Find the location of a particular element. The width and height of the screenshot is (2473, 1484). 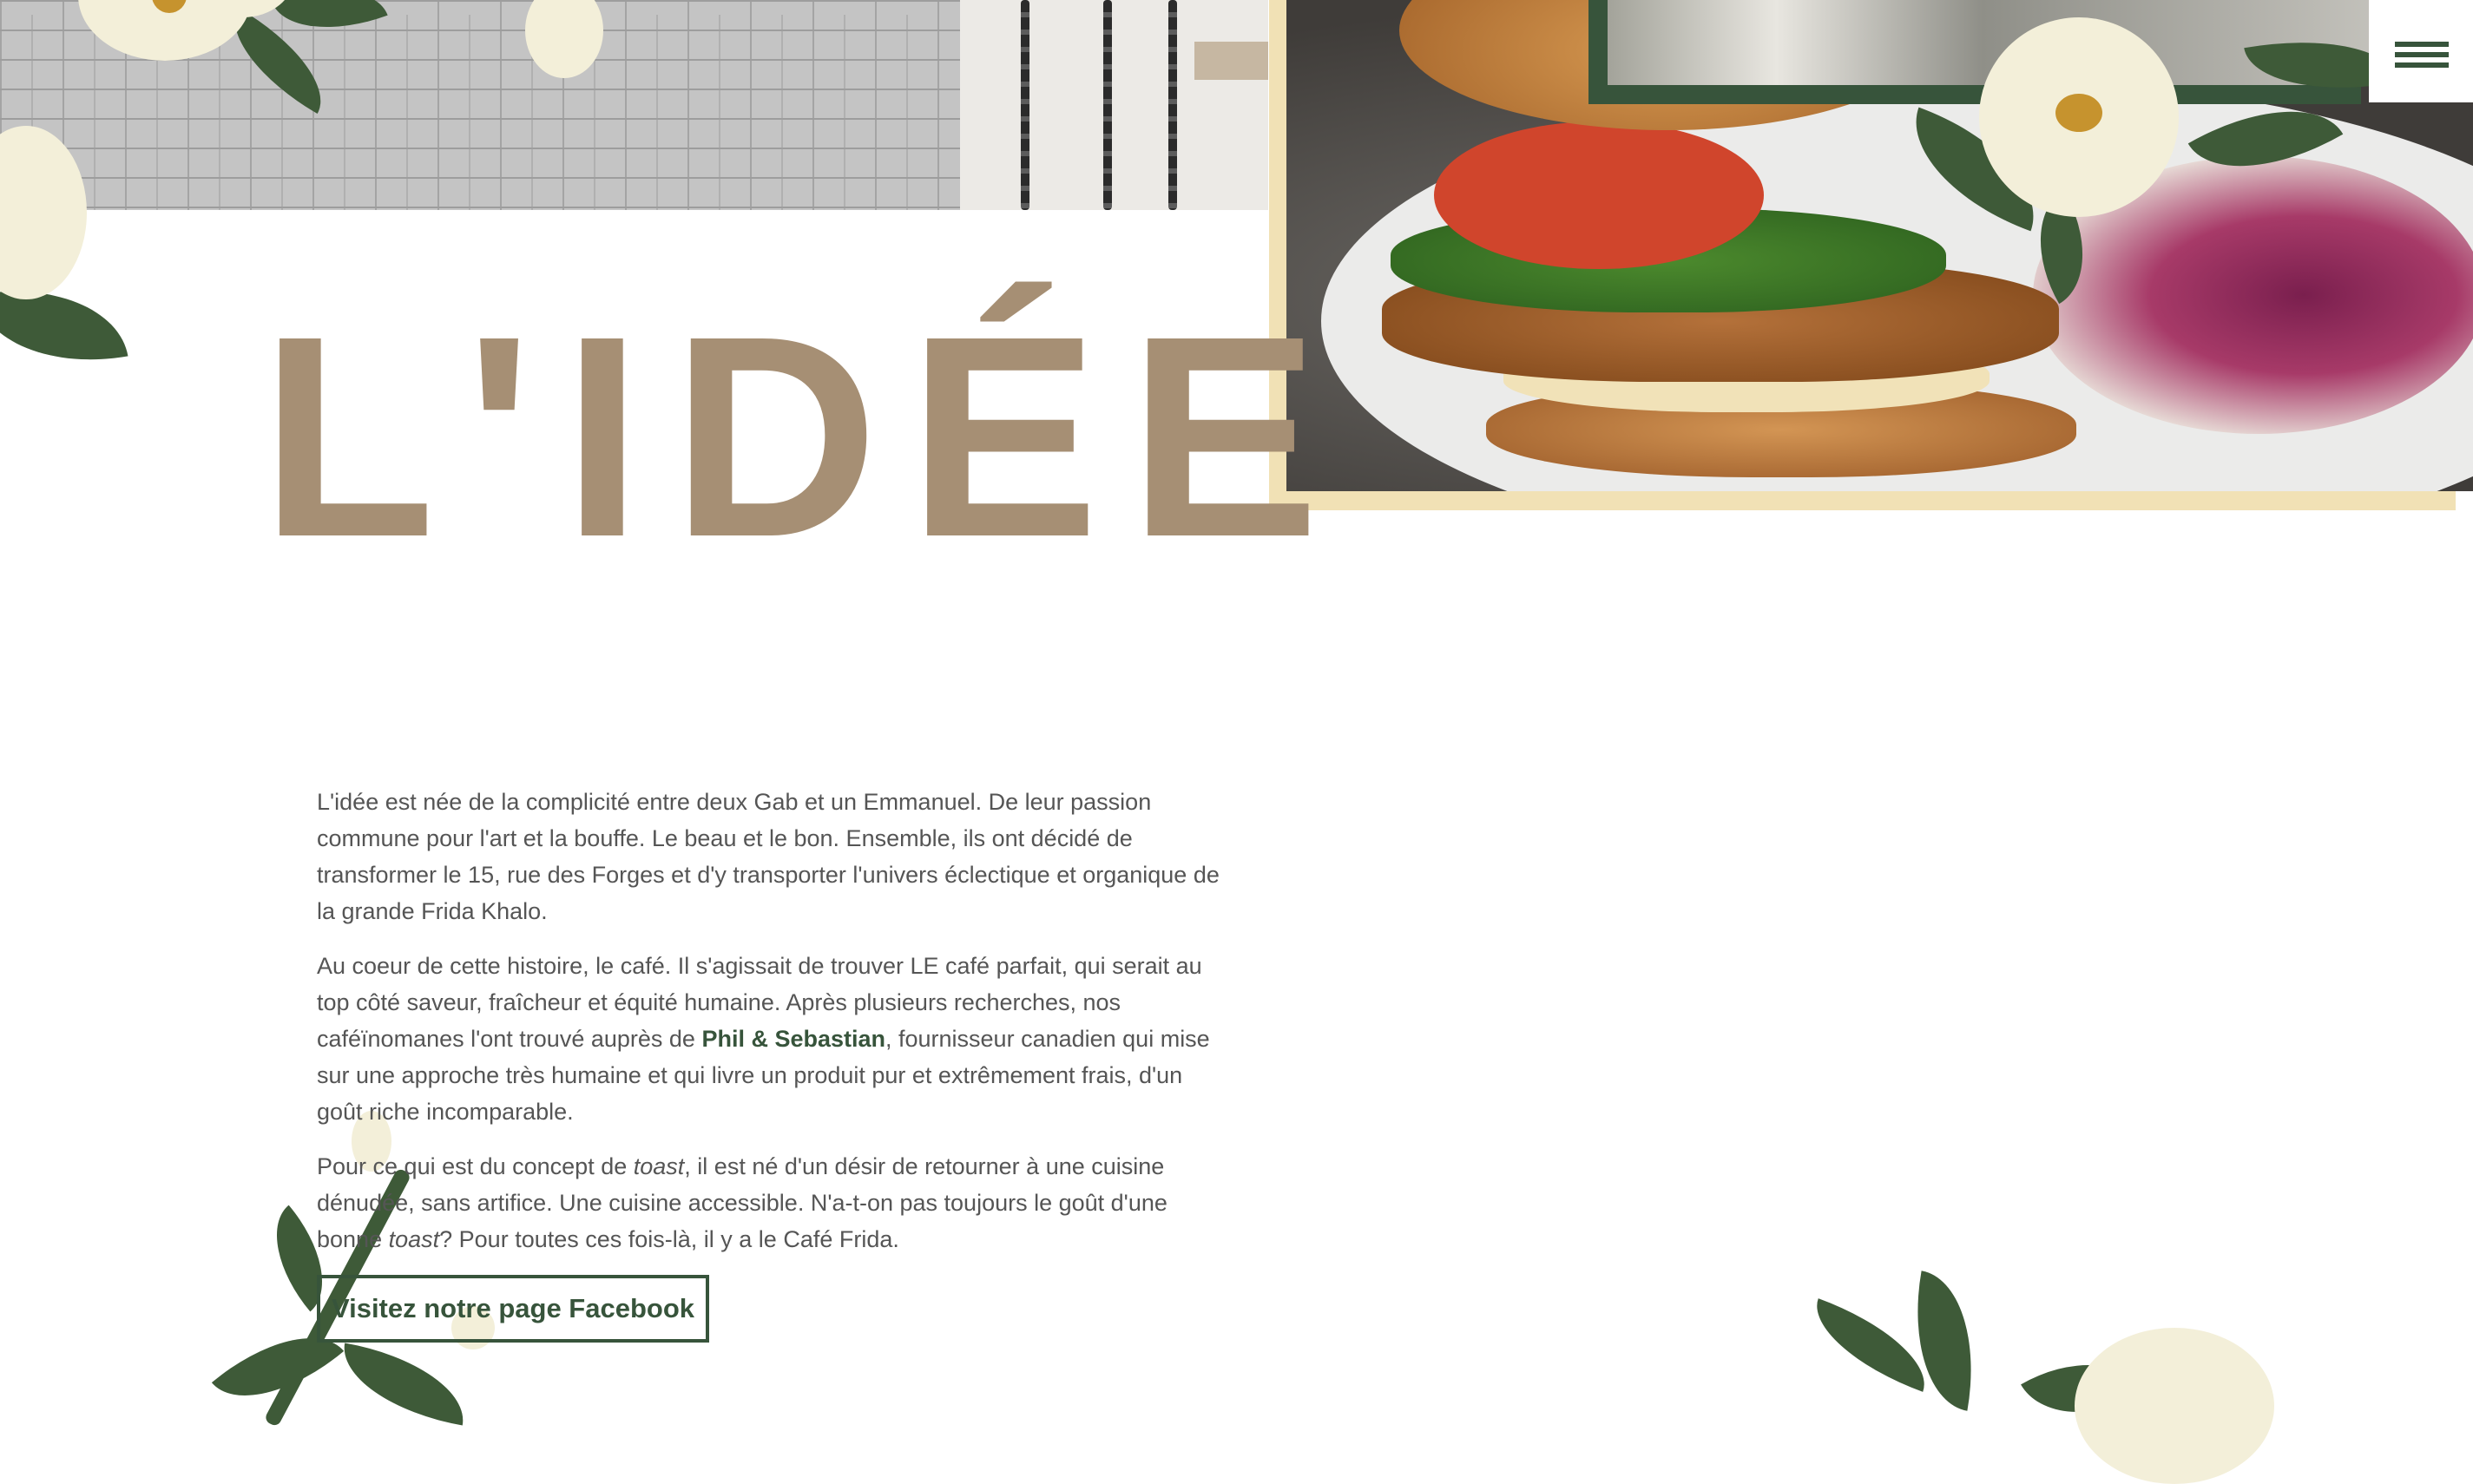

menu-button is located at coordinates (2421, 51).